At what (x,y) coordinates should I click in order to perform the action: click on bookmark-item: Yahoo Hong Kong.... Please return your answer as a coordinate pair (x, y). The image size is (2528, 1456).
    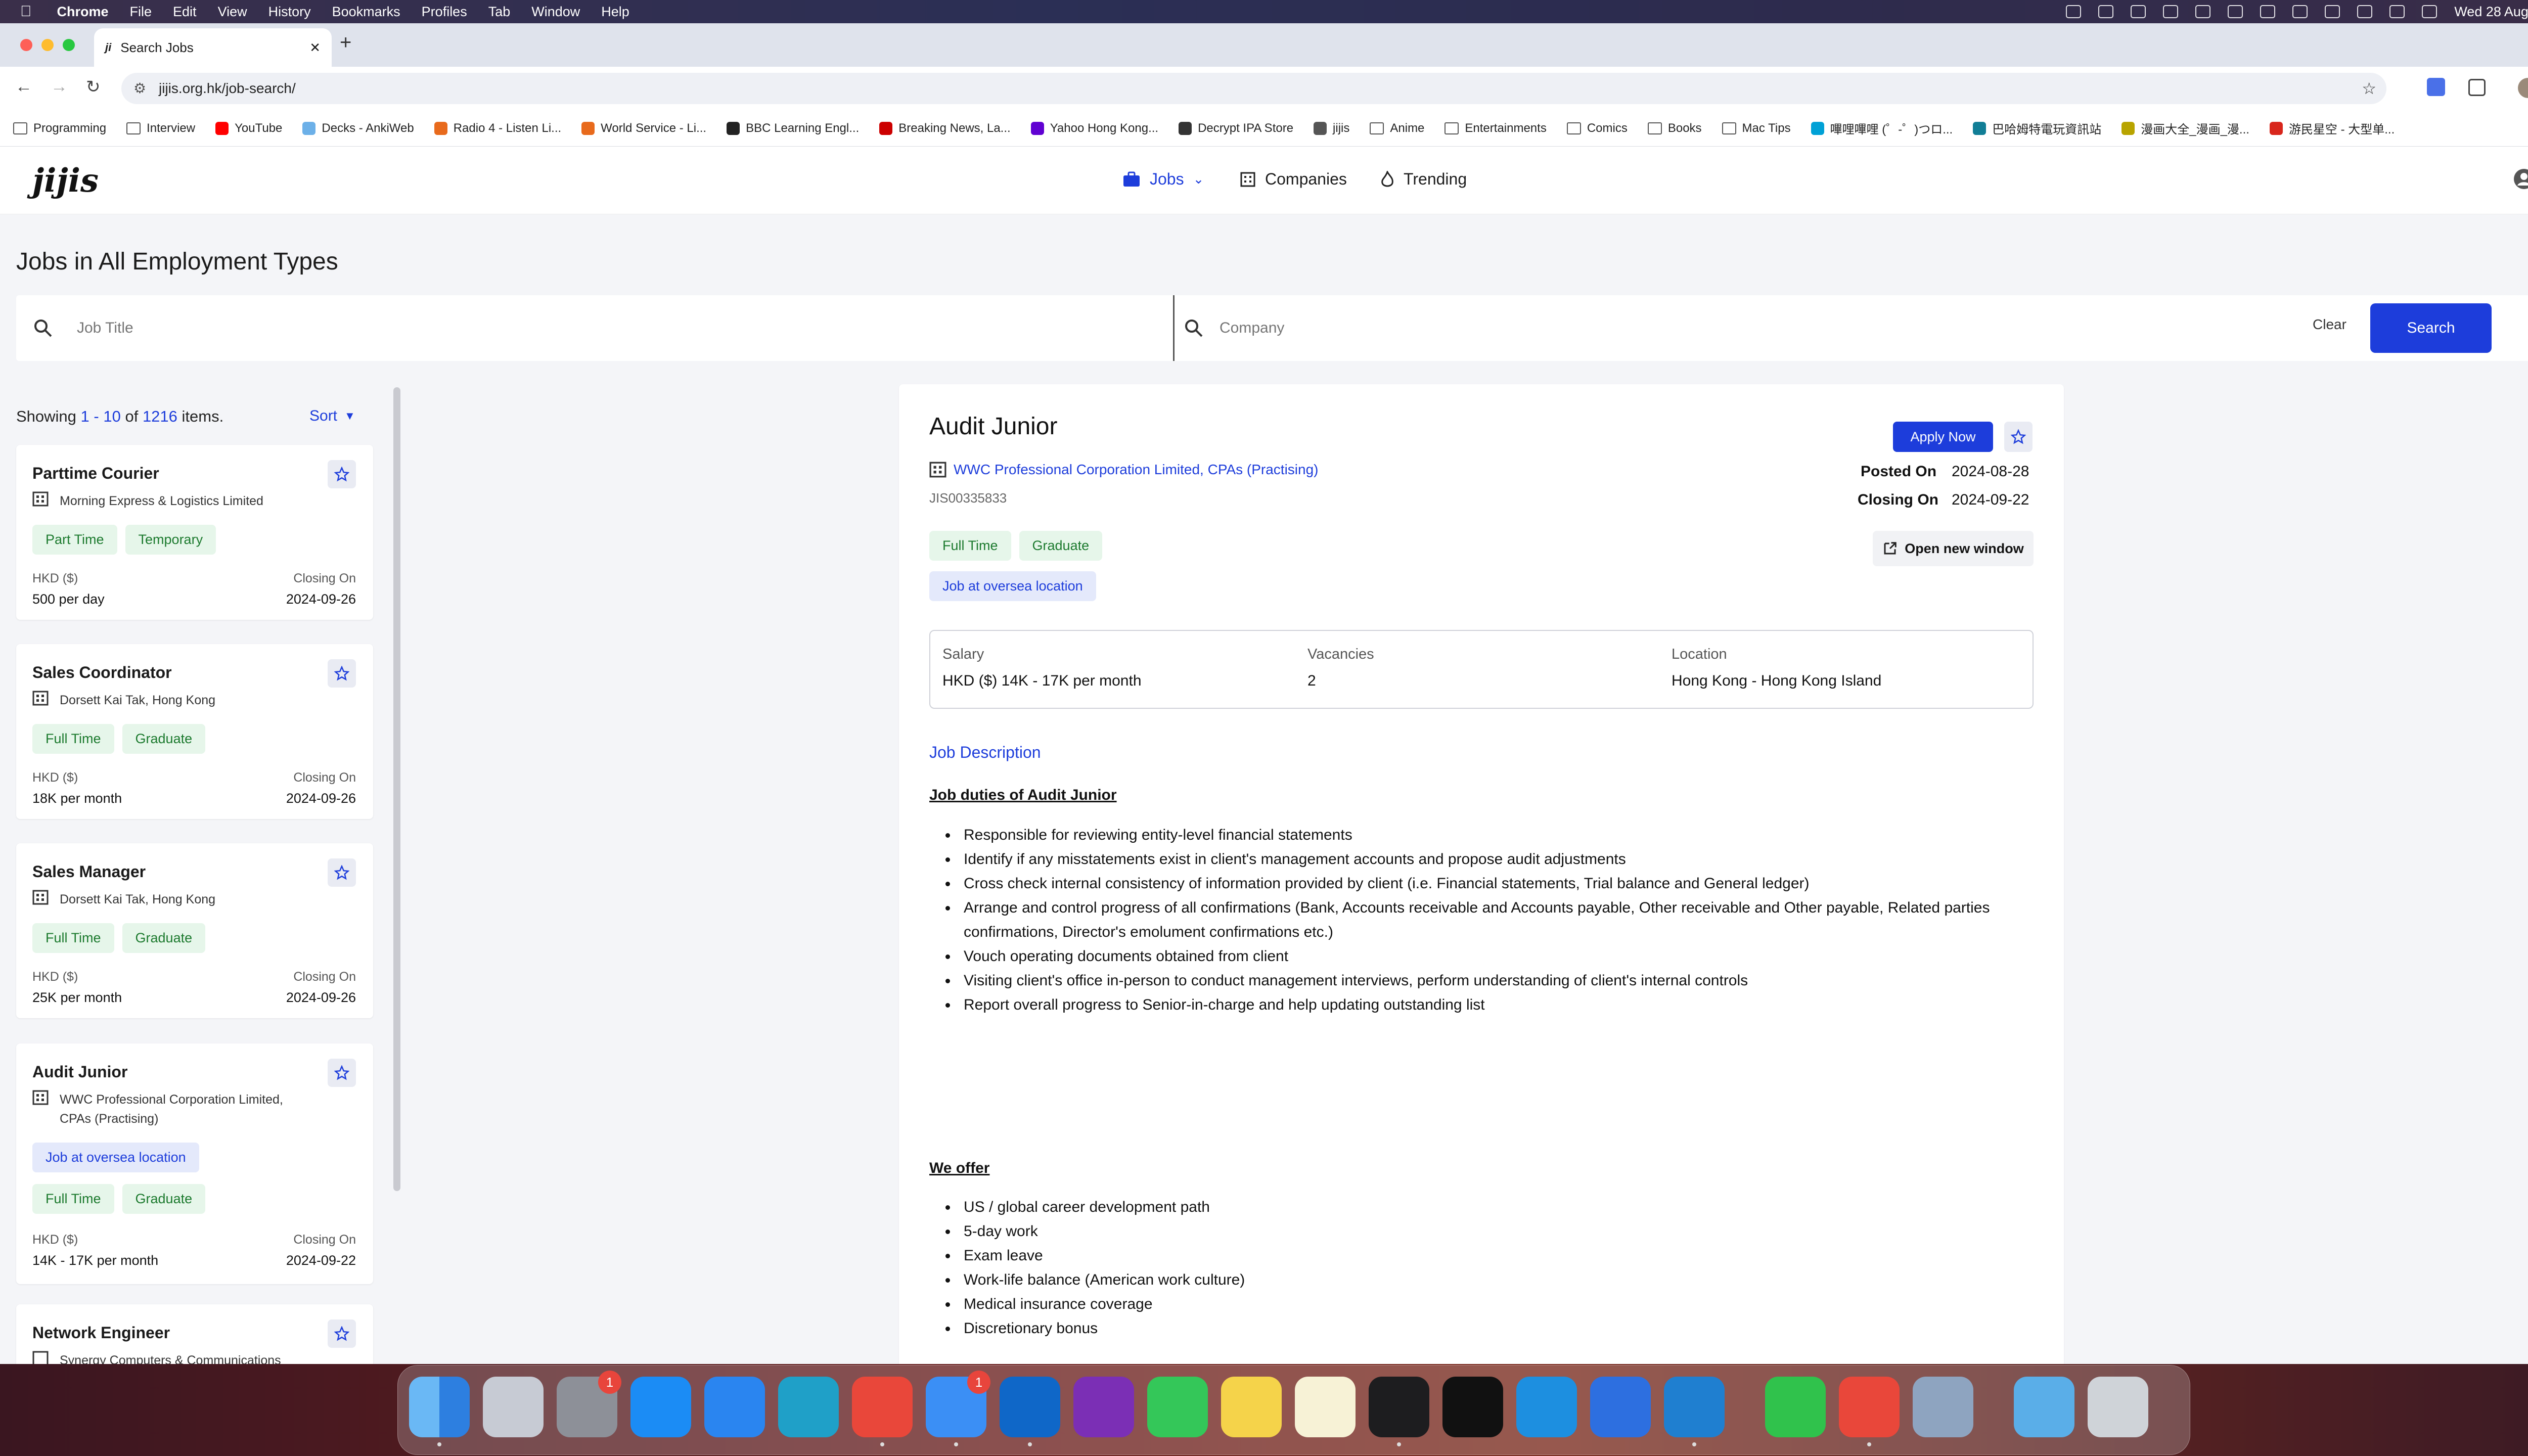
    Looking at the image, I should click on (1094, 128).